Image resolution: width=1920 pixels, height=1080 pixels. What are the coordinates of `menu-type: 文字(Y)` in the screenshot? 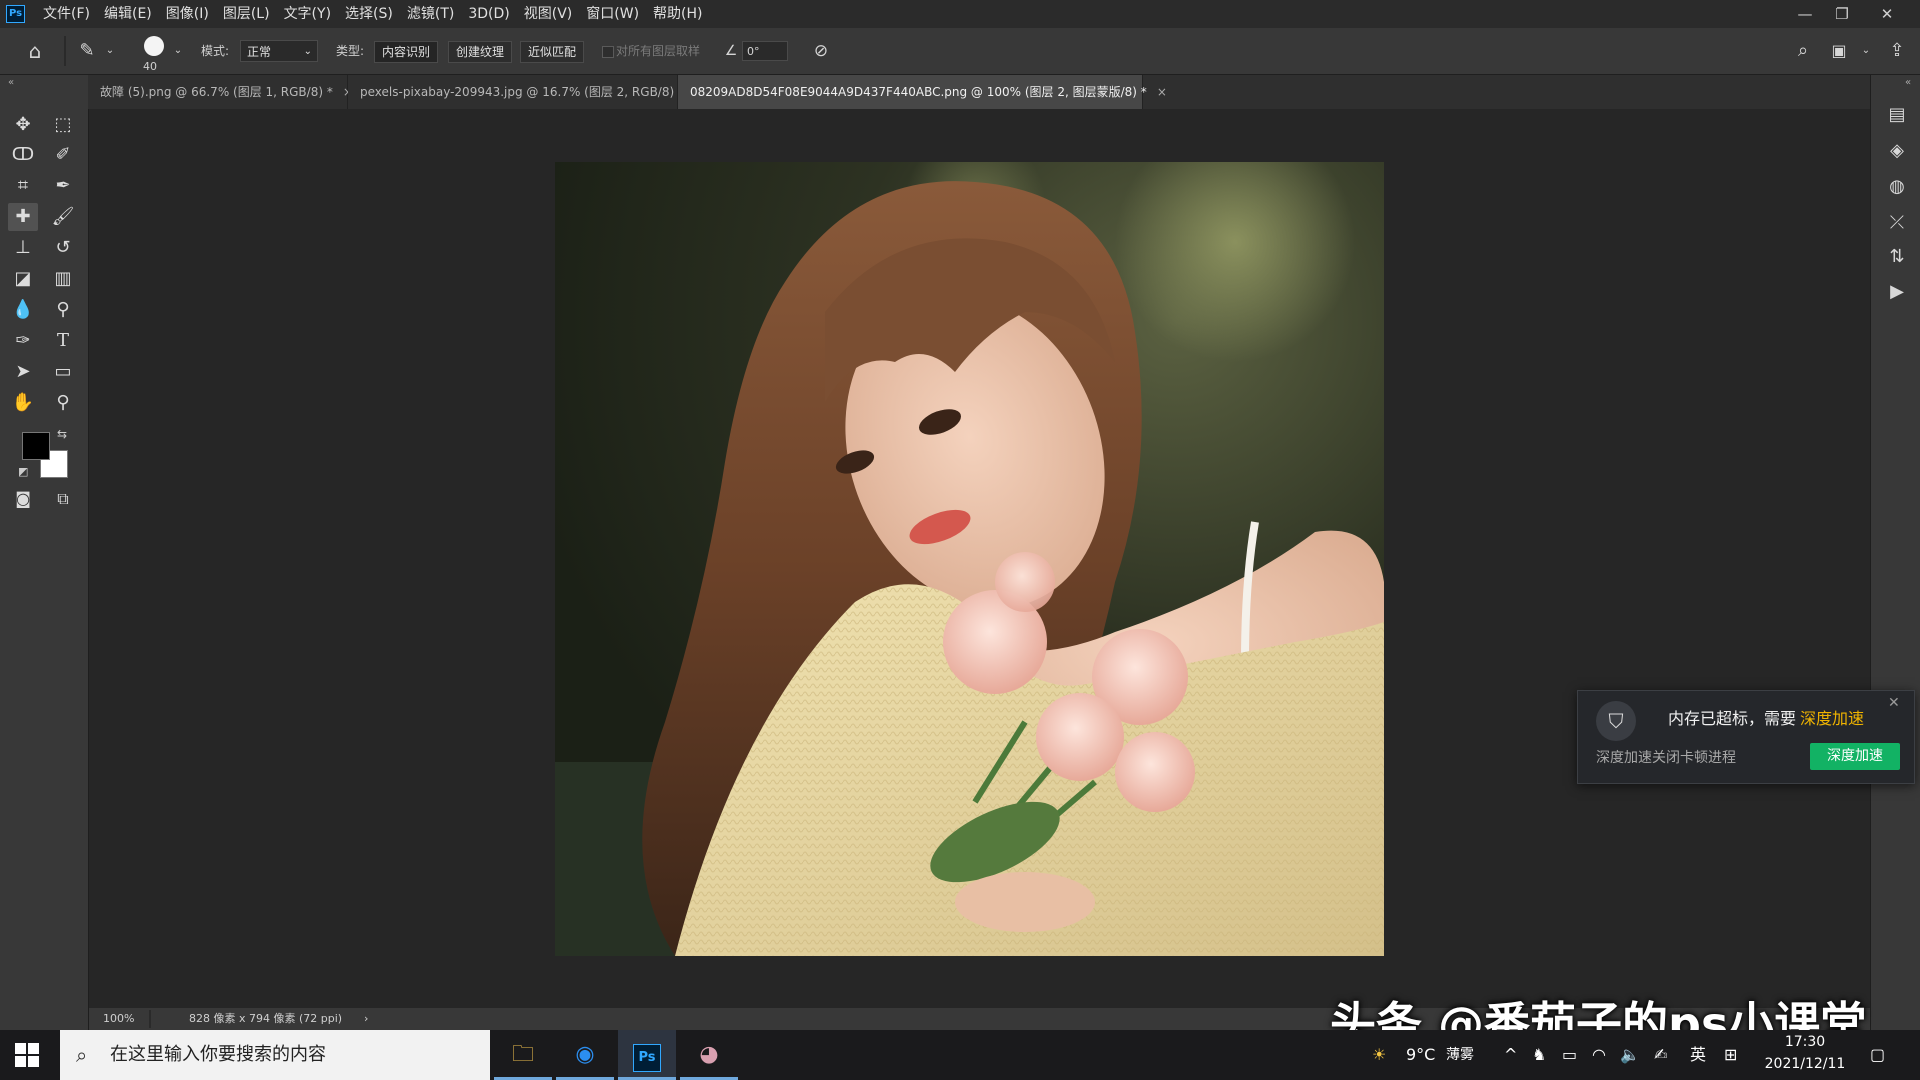 It's located at (307, 14).